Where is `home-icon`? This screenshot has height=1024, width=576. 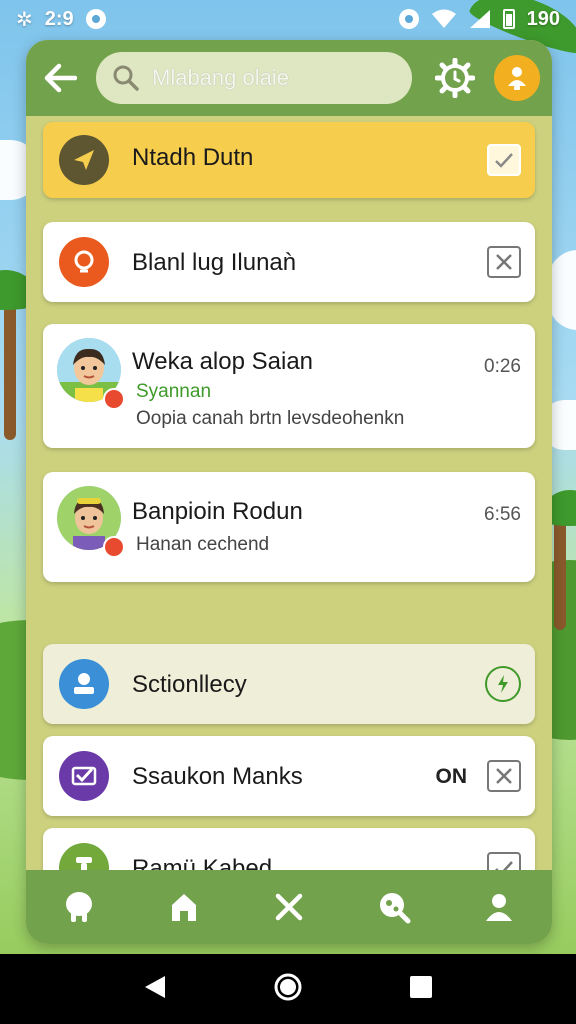
home-icon is located at coordinates (183, 907).